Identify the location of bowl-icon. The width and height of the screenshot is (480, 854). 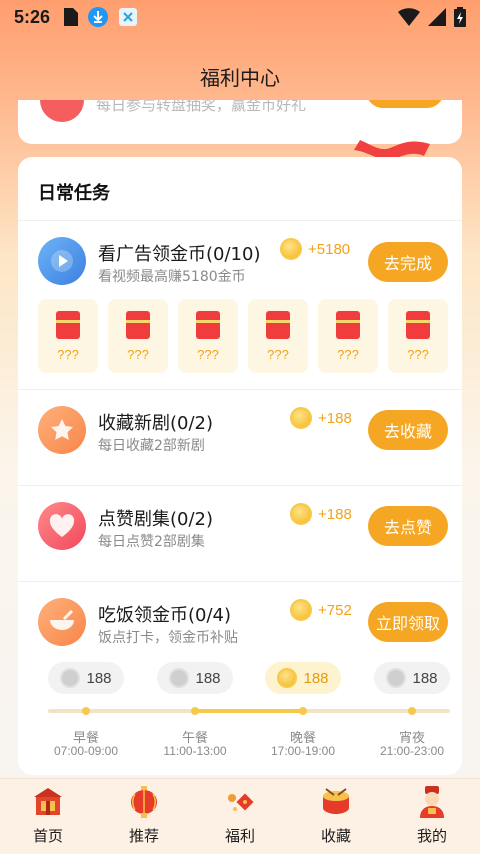
(62, 622).